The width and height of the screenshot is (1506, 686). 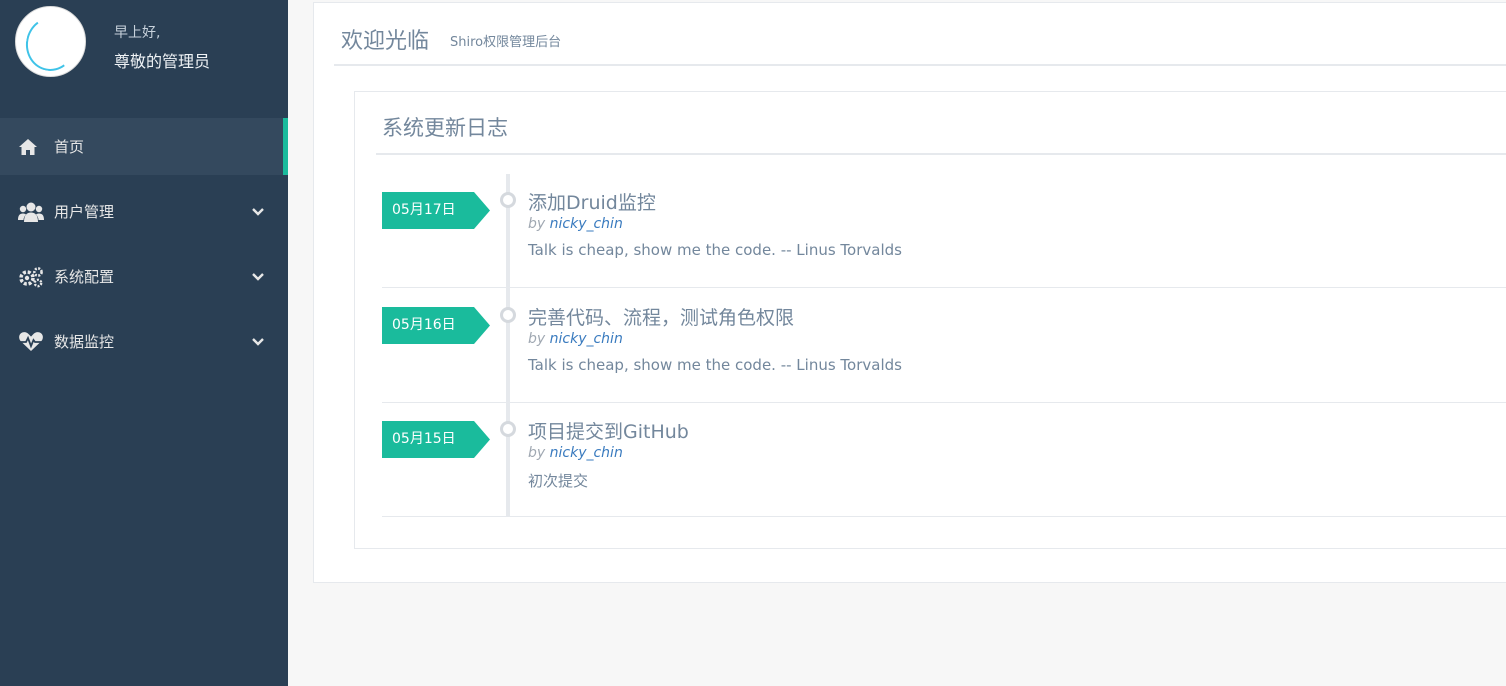 I want to click on page-subtitle: Shiro权限管理后台, so click(x=506, y=42).